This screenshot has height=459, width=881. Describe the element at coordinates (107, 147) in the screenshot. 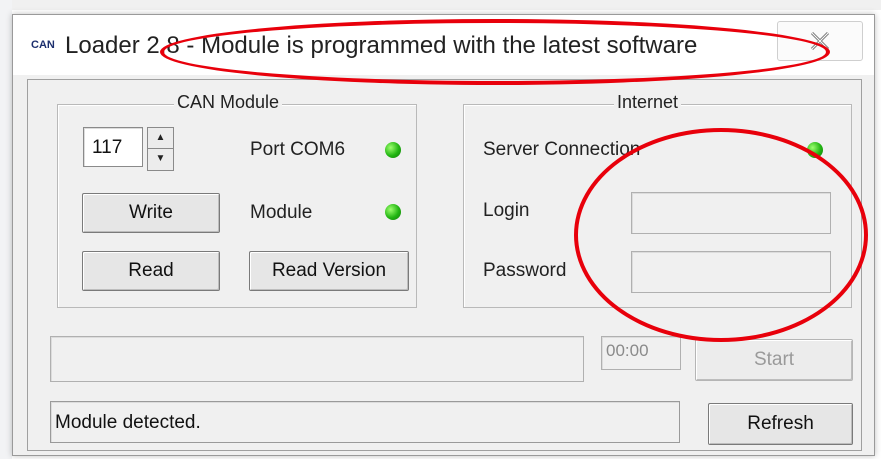

I see `module-number-value: 117` at that location.